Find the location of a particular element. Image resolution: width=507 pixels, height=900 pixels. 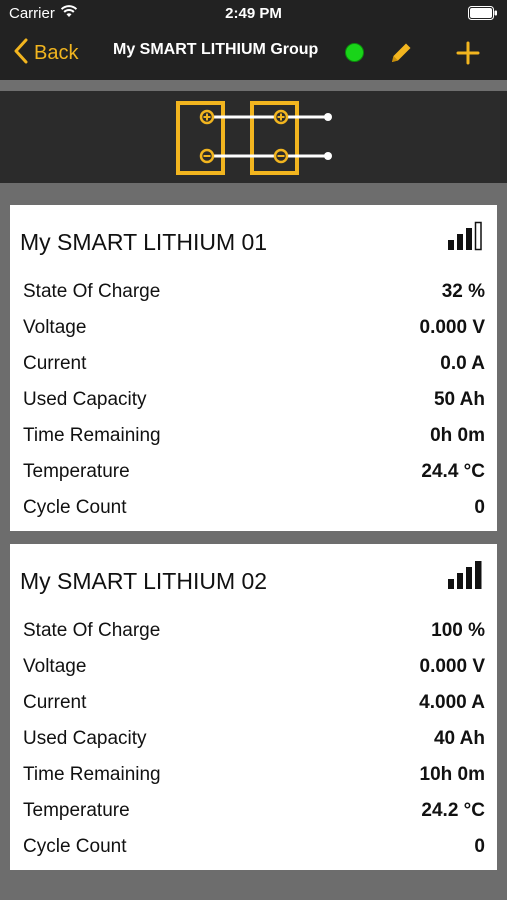

battery-name: My SMART LITHIUM 01 is located at coordinates (144, 242).